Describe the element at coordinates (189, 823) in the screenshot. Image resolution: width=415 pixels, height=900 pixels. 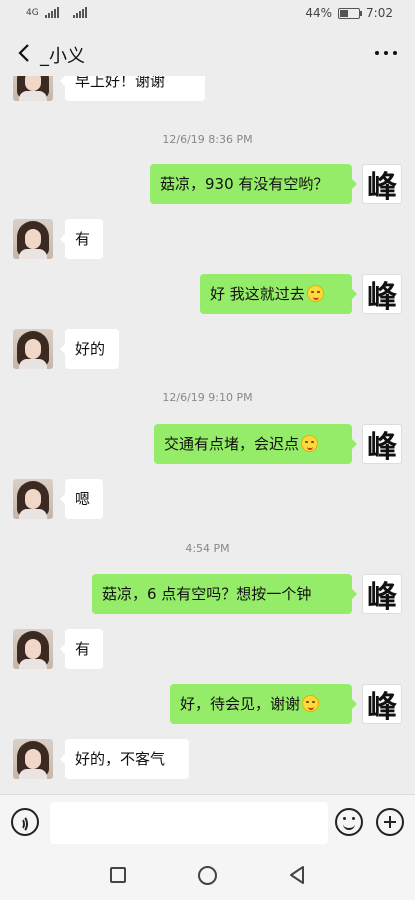
I see `message-input` at that location.